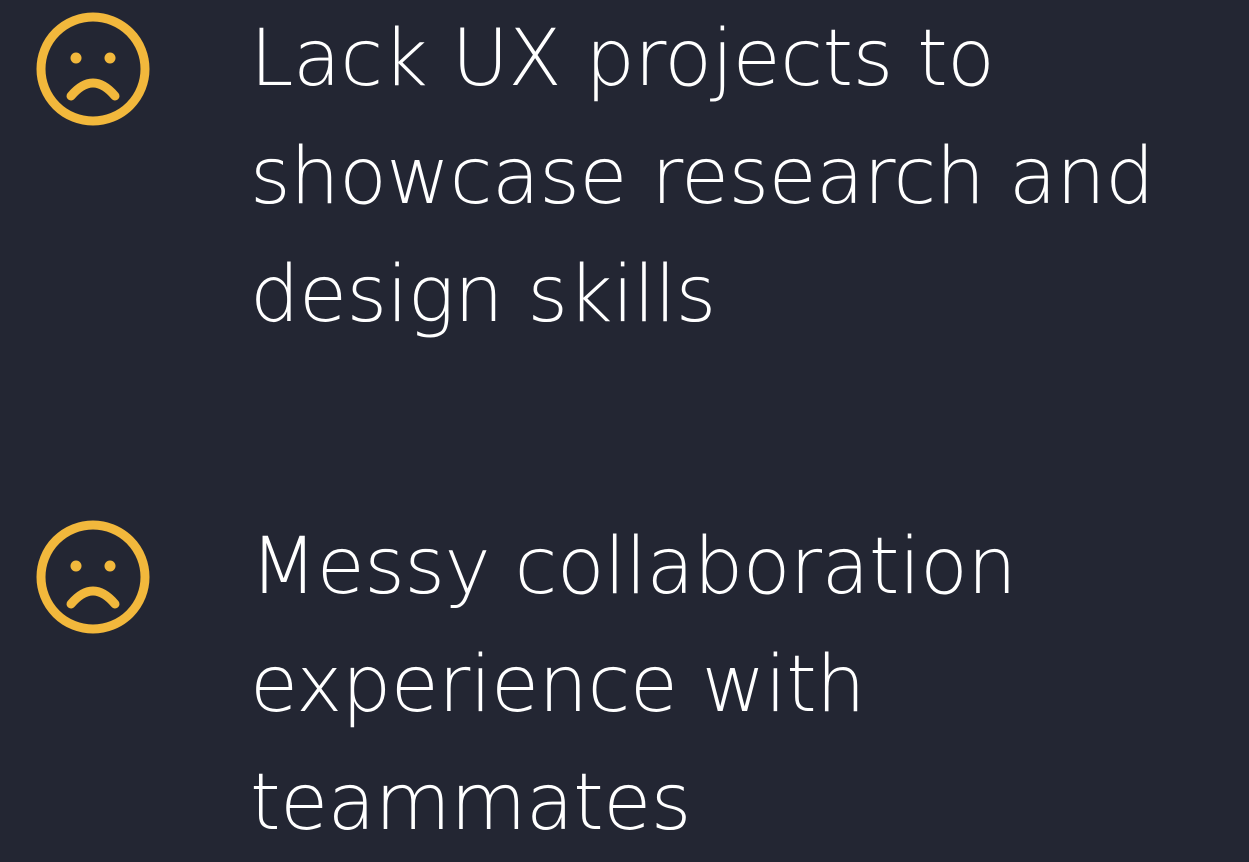  I want to click on pain-point-line: experience with, so click(558, 685).